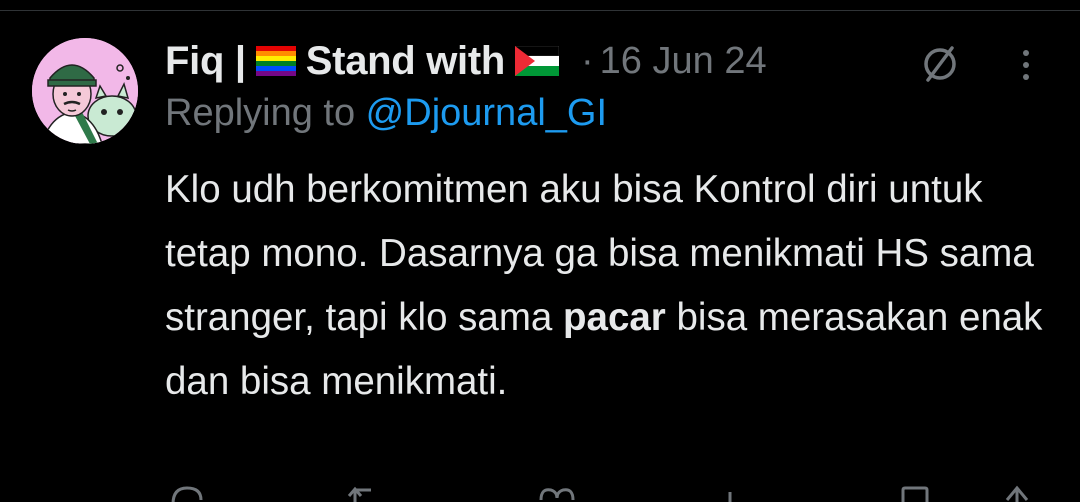  I want to click on tweet-date: 16 Jun 24, so click(683, 61).